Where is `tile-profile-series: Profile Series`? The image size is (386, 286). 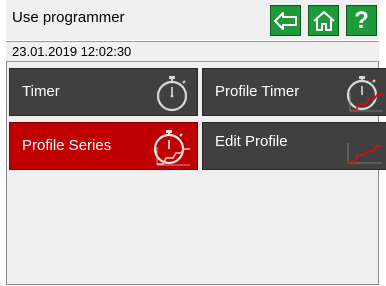 tile-profile-series: Profile Series is located at coordinates (103, 146).